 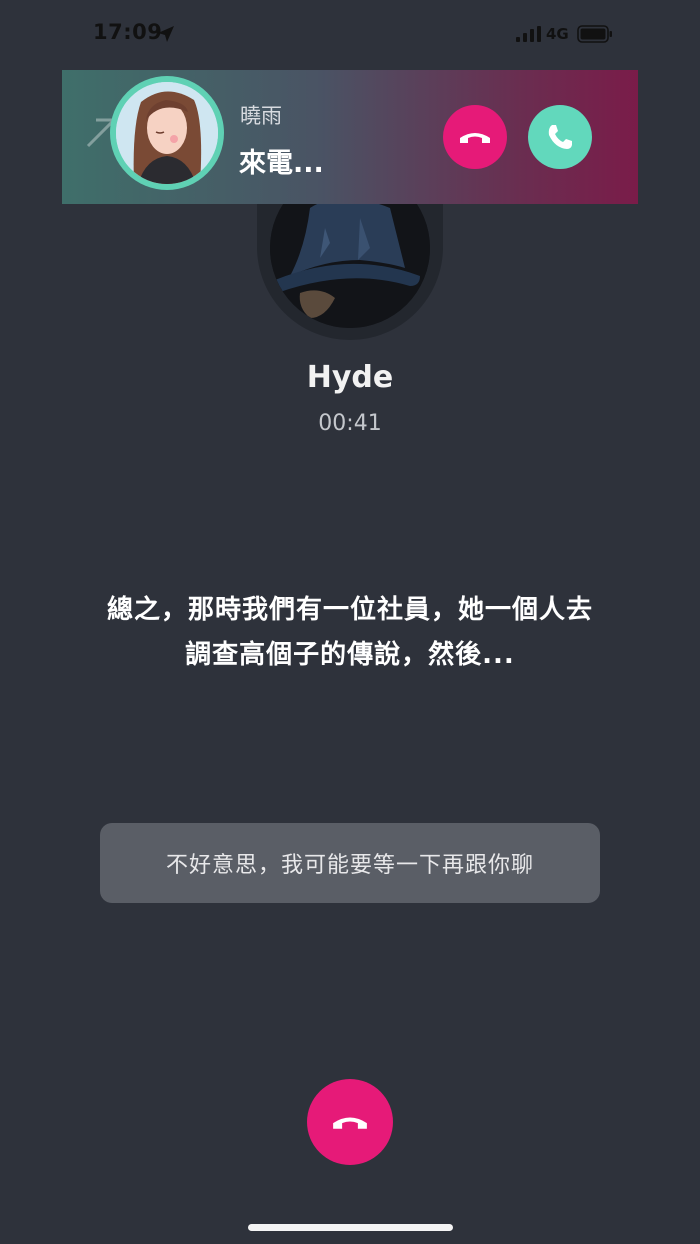 What do you see at coordinates (594, 34) in the screenshot?
I see `battery-icon` at bounding box center [594, 34].